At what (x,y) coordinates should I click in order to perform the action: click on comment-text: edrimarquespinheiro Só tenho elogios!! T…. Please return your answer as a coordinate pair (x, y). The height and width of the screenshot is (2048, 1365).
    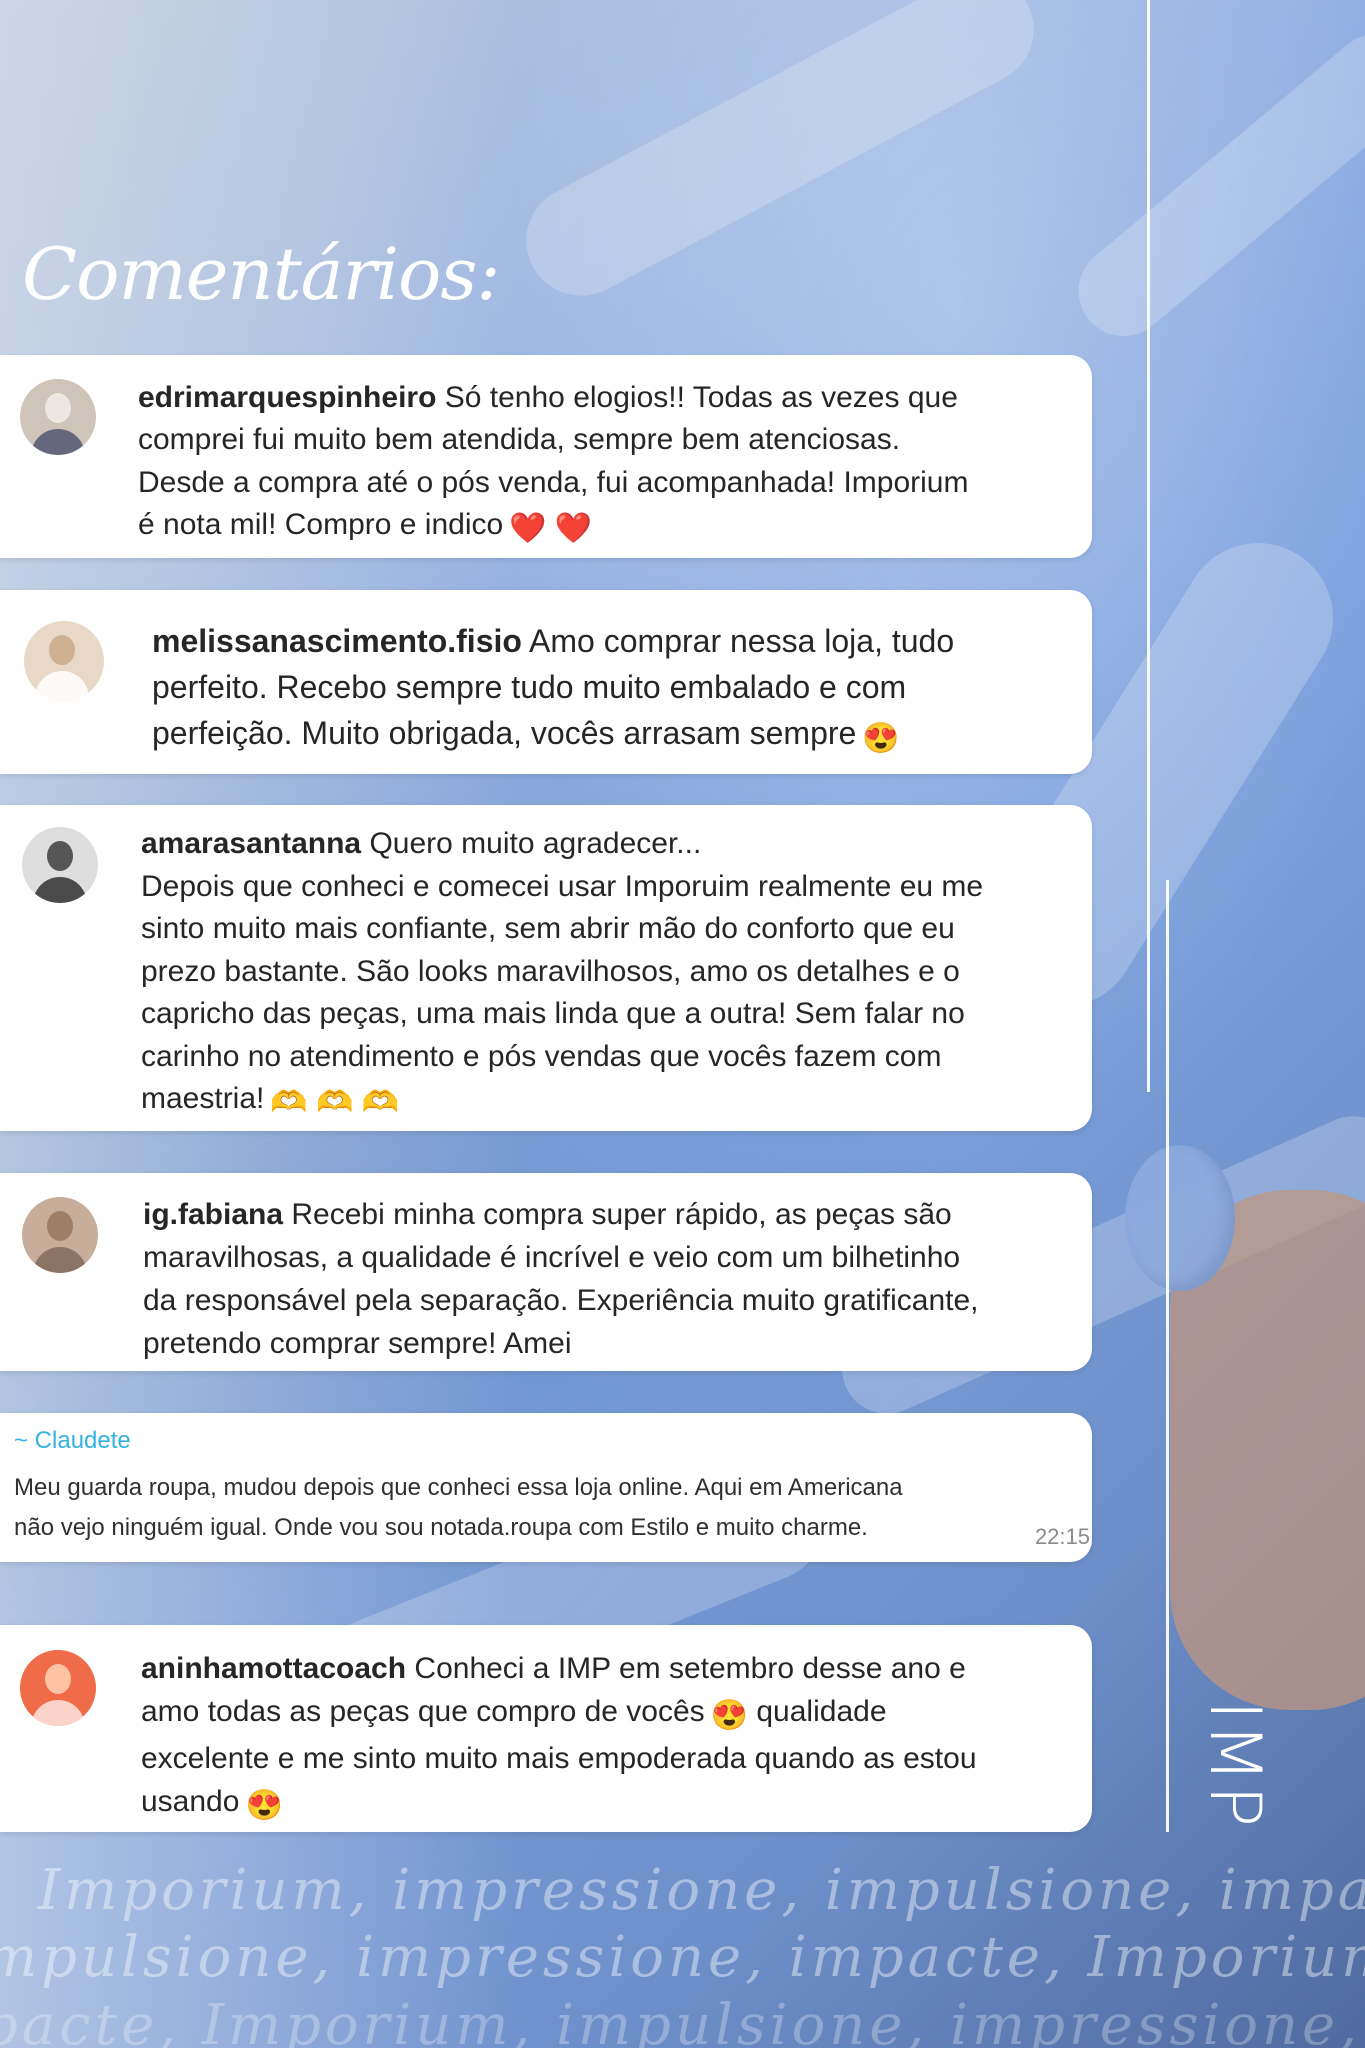
    Looking at the image, I should click on (553, 464).